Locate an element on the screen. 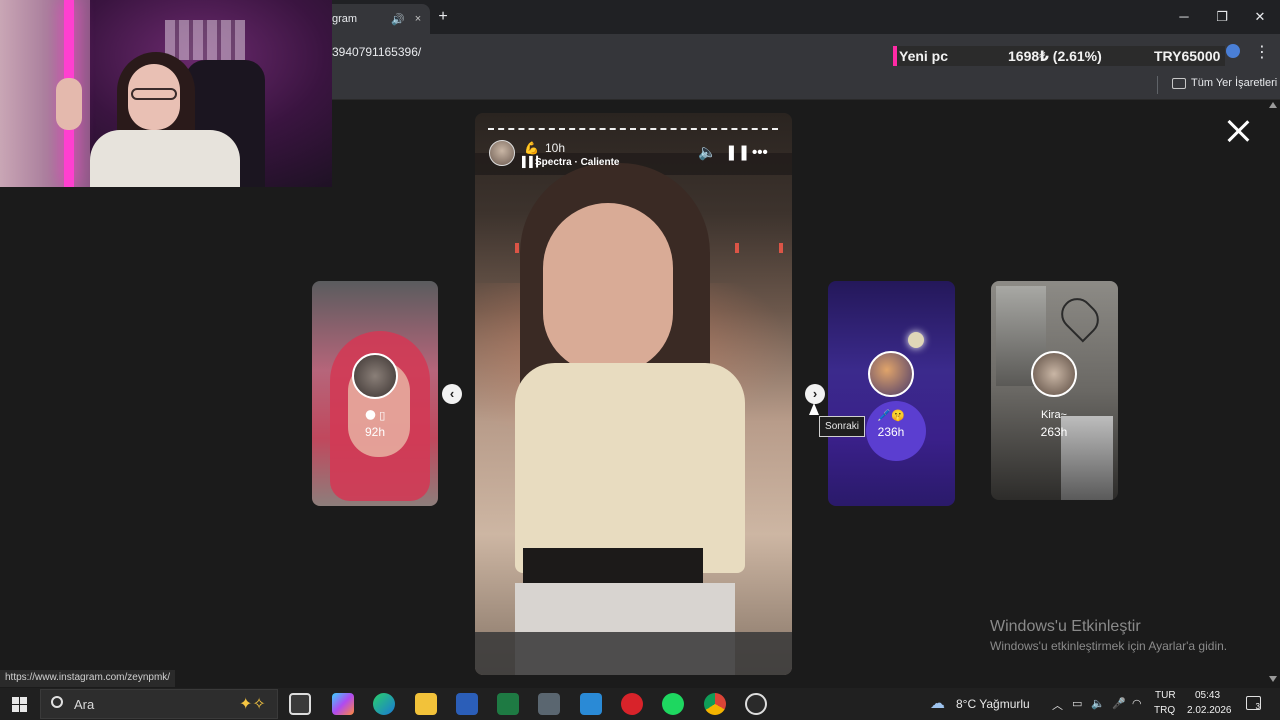  next-tooltip: Sonraki is located at coordinates (842, 426).